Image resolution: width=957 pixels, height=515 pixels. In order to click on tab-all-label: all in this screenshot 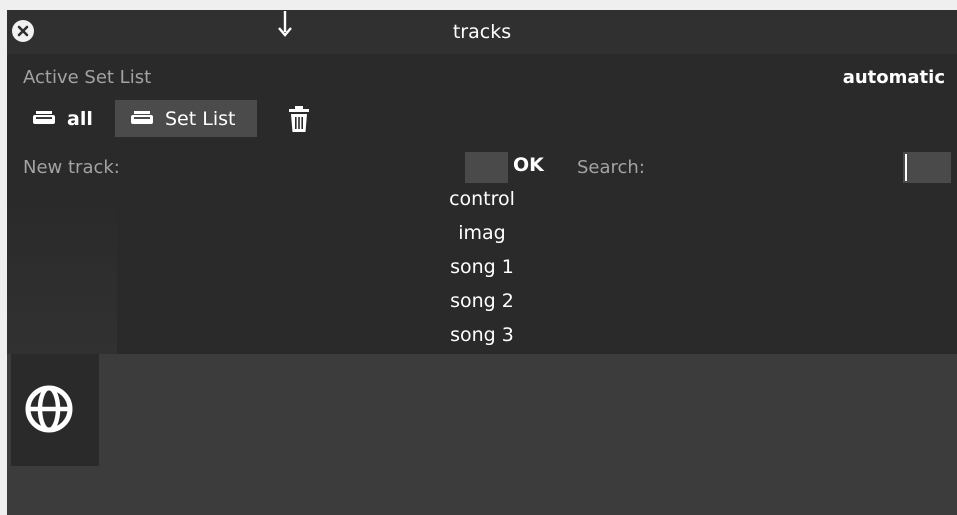, I will do `click(80, 118)`.